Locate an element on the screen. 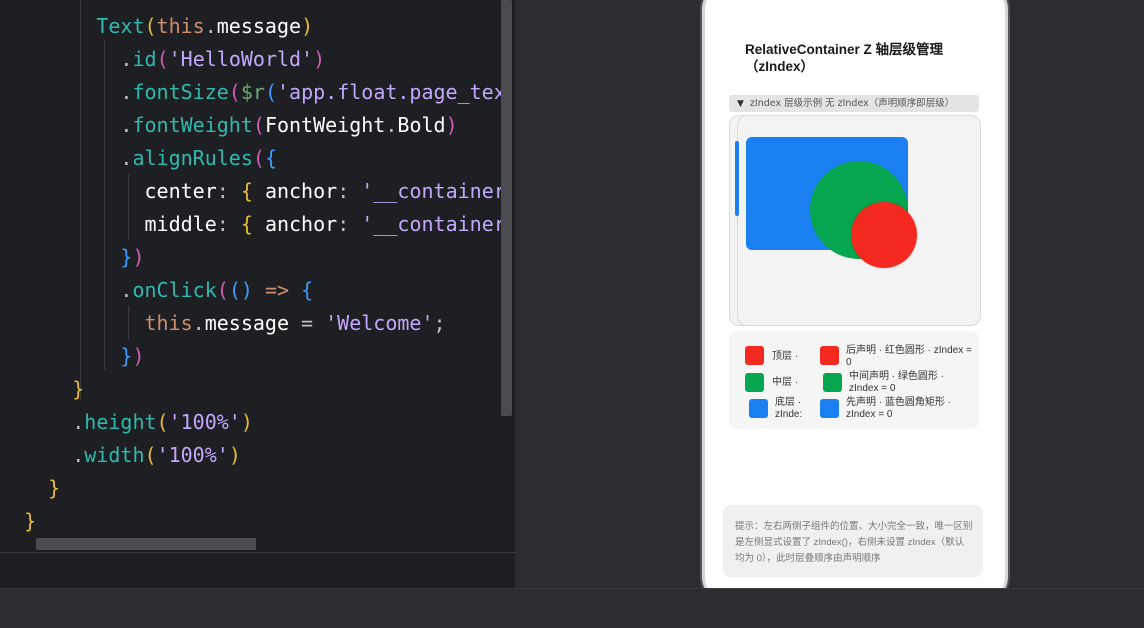 This screenshot has width=1144, height=628. page-title: RelativeContainer Z 轴层级管理（zIndex） is located at coordinates (844, 58).